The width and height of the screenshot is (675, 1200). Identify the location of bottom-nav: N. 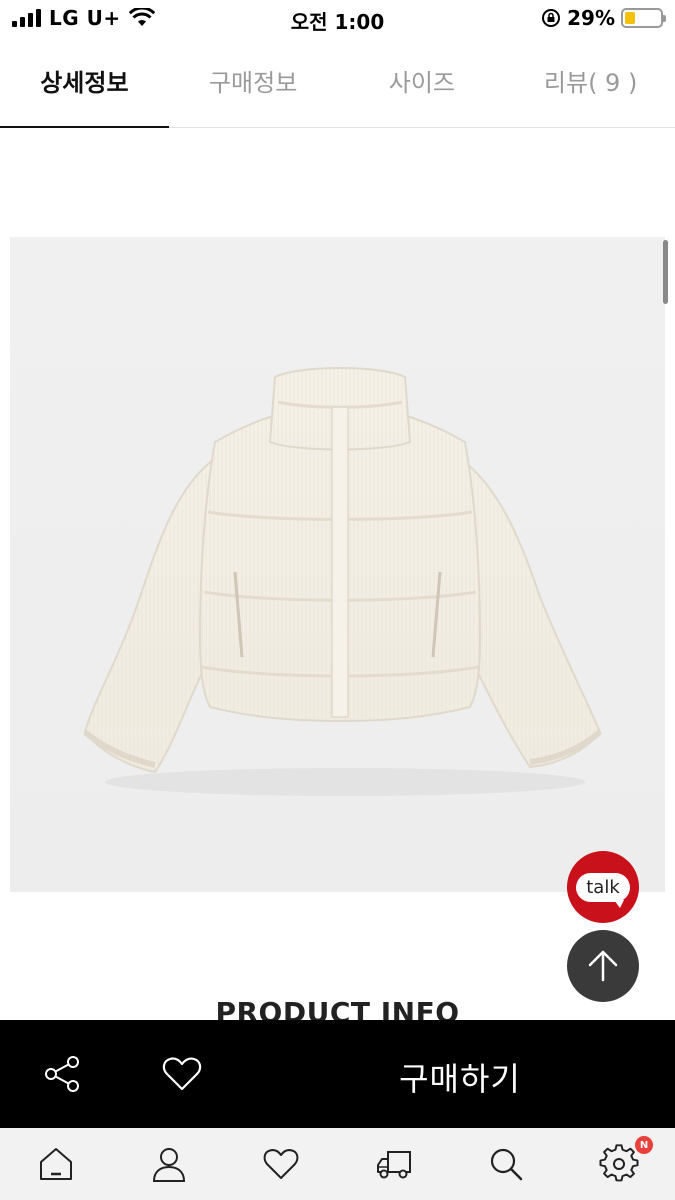
(337, 1164).